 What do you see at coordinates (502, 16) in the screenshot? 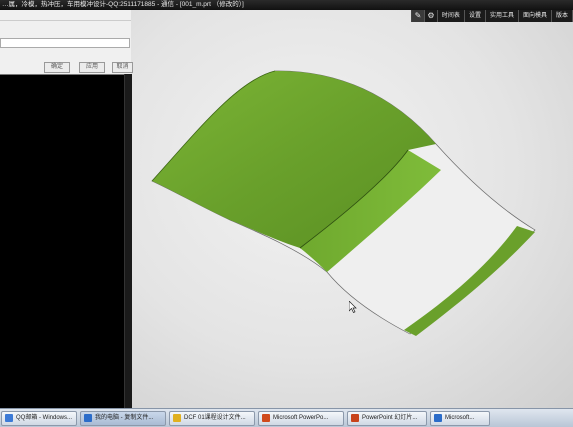
I see `toolbar-button-utilities: 实用工具` at bounding box center [502, 16].